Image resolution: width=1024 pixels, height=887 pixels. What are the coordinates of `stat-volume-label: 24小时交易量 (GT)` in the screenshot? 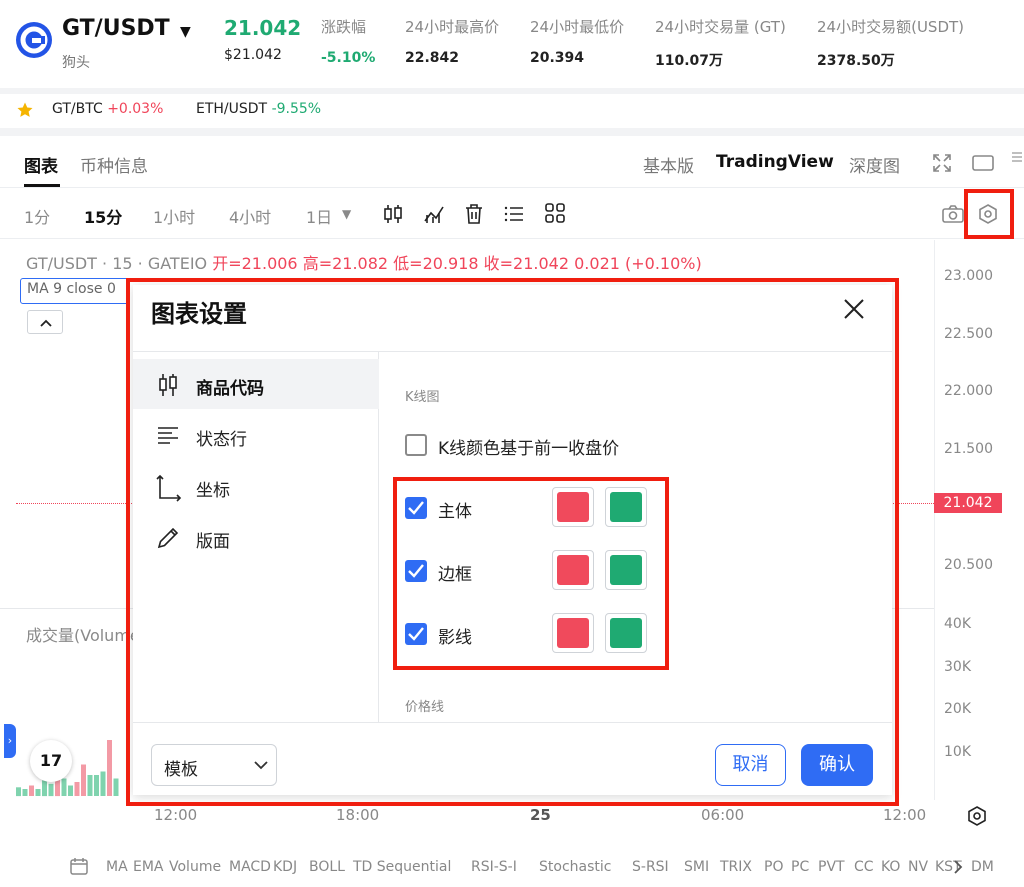 It's located at (720, 27).